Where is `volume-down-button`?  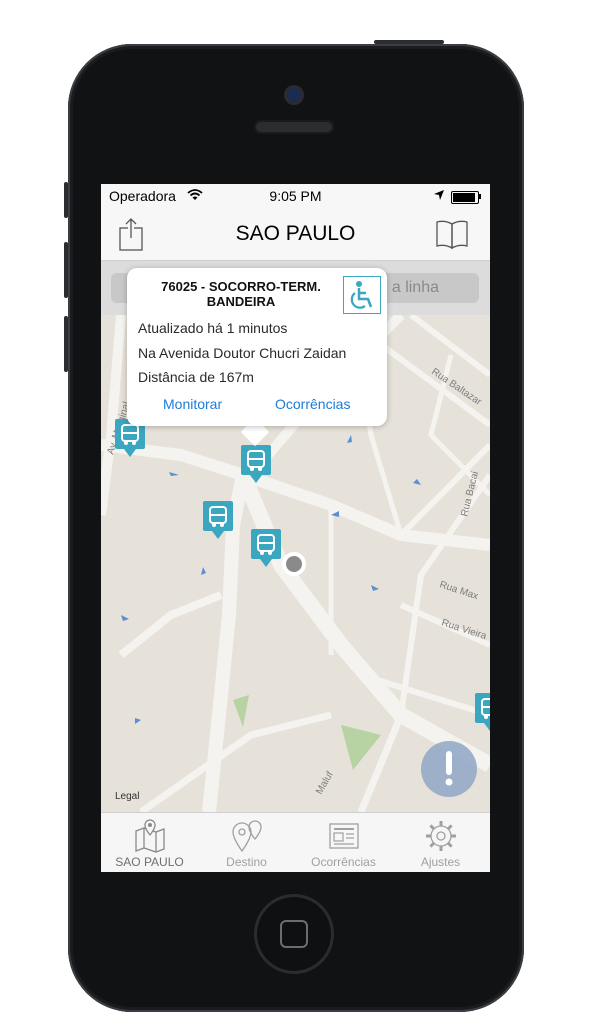 volume-down-button is located at coordinates (66, 344).